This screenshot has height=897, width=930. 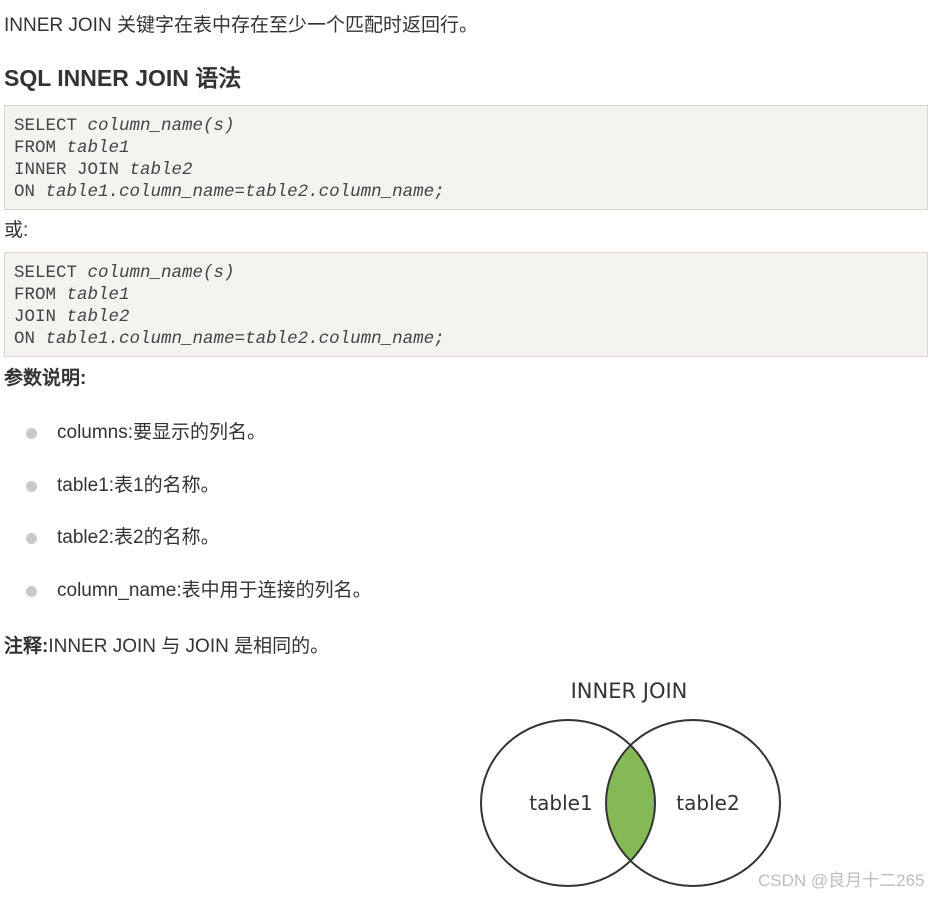 What do you see at coordinates (214, 590) in the screenshot?
I see `param-text: column_name:表中用于连接的列名。` at bounding box center [214, 590].